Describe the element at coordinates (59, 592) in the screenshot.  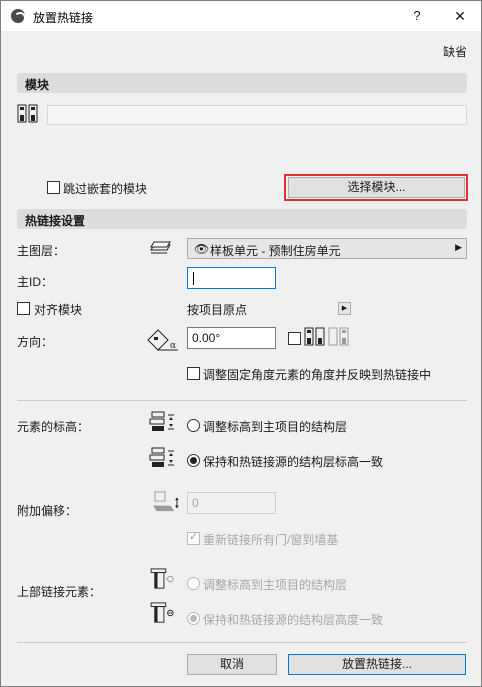
I see `top-linked-label: 上部链接元素：` at that location.